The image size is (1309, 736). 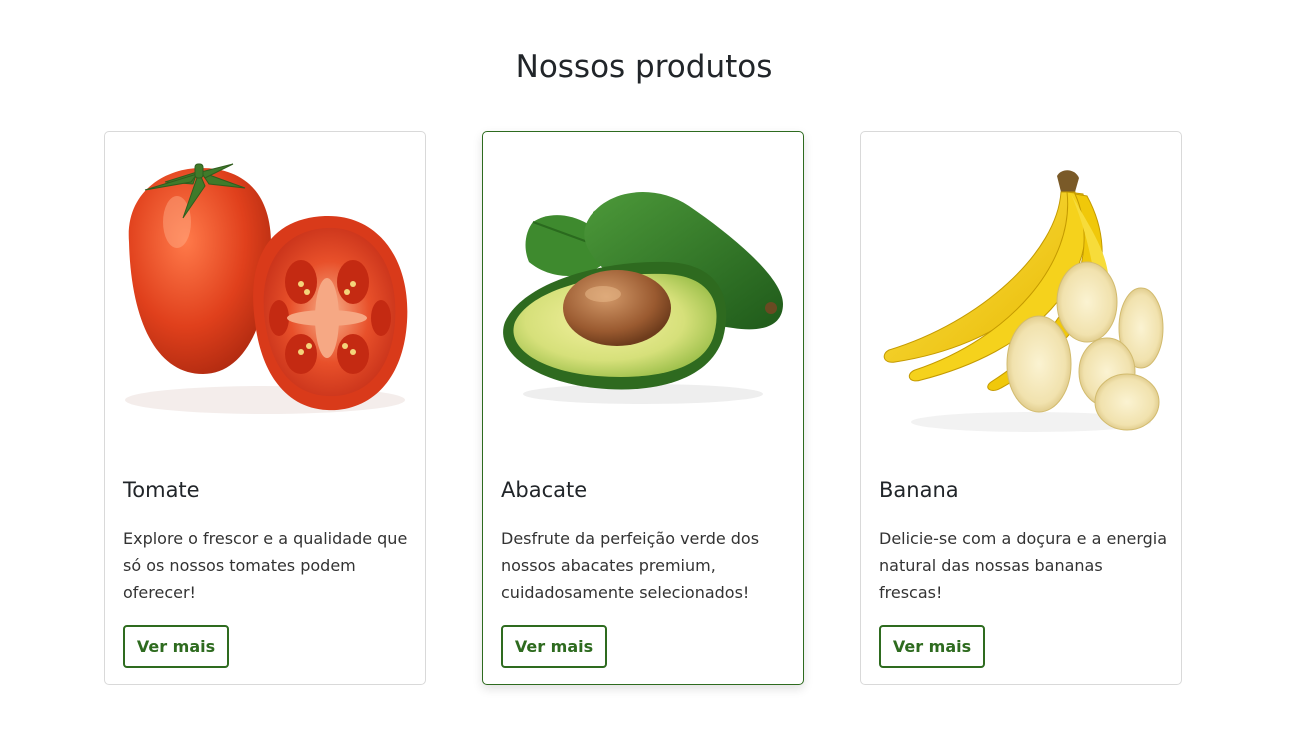 What do you see at coordinates (554, 646) in the screenshot?
I see `ver-mais-button-abacate: Ver mais` at bounding box center [554, 646].